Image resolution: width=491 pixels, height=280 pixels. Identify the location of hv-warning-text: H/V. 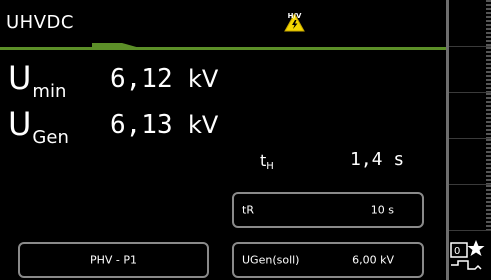
(294, 16).